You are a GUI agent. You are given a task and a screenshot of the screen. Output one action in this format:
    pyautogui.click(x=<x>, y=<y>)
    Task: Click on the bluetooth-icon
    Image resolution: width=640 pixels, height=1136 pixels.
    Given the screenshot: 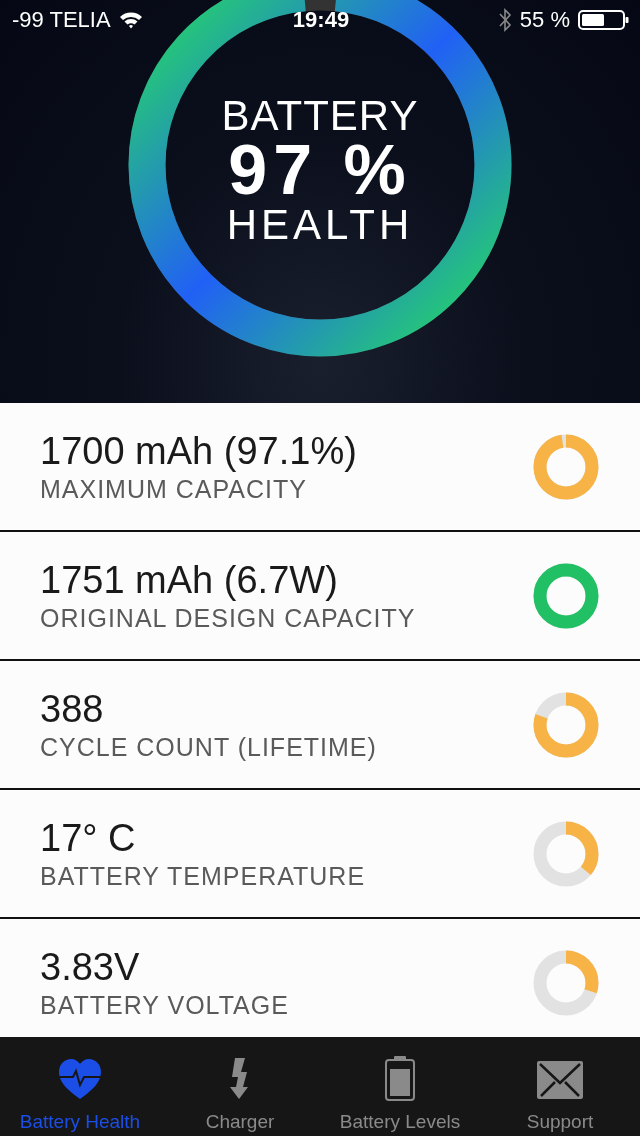 What is the action you would take?
    pyautogui.click(x=504, y=20)
    